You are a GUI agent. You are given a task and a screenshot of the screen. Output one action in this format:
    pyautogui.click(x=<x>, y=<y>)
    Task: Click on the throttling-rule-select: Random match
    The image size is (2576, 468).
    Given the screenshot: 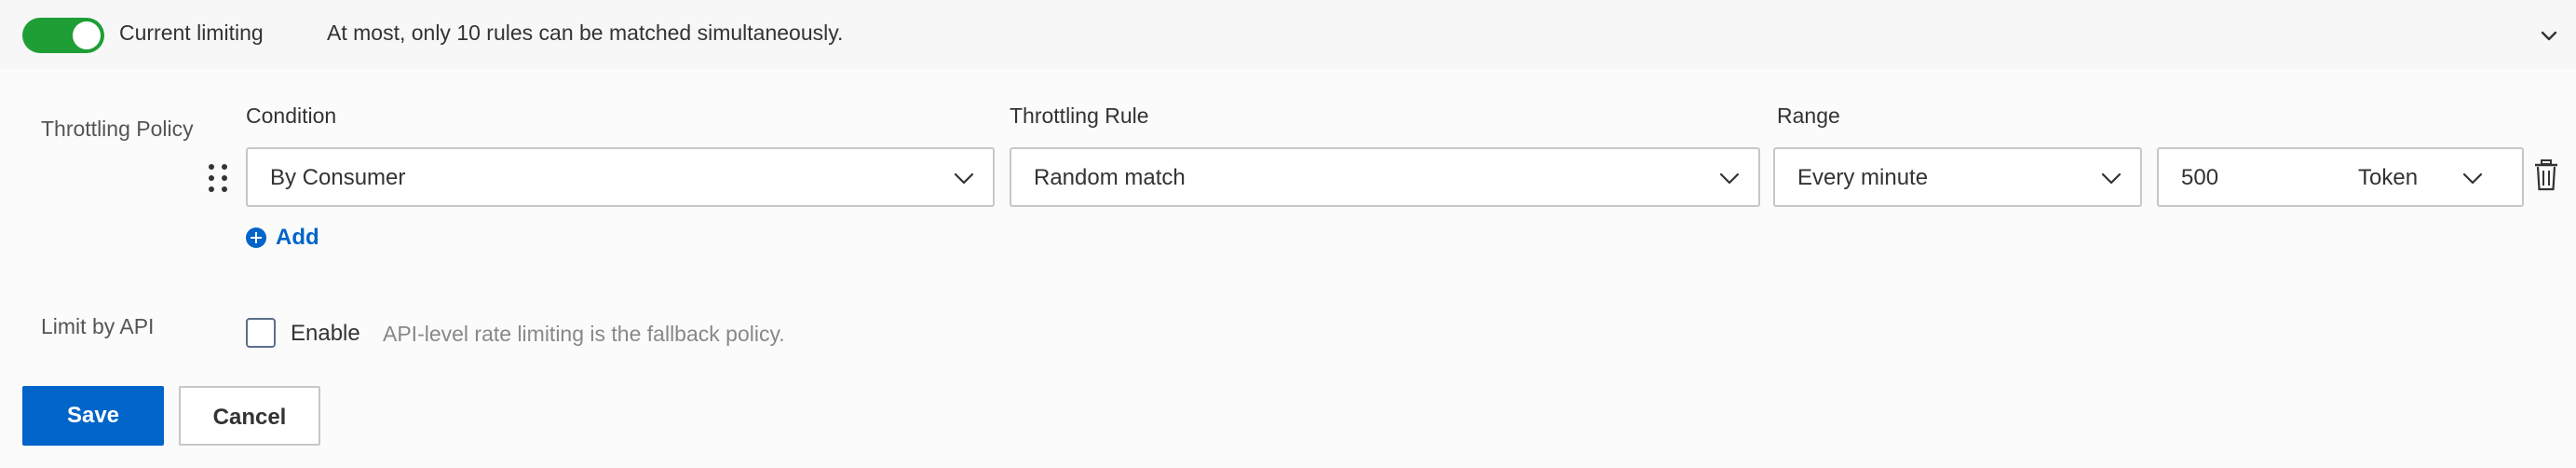 What is the action you would take?
    pyautogui.click(x=1385, y=177)
    